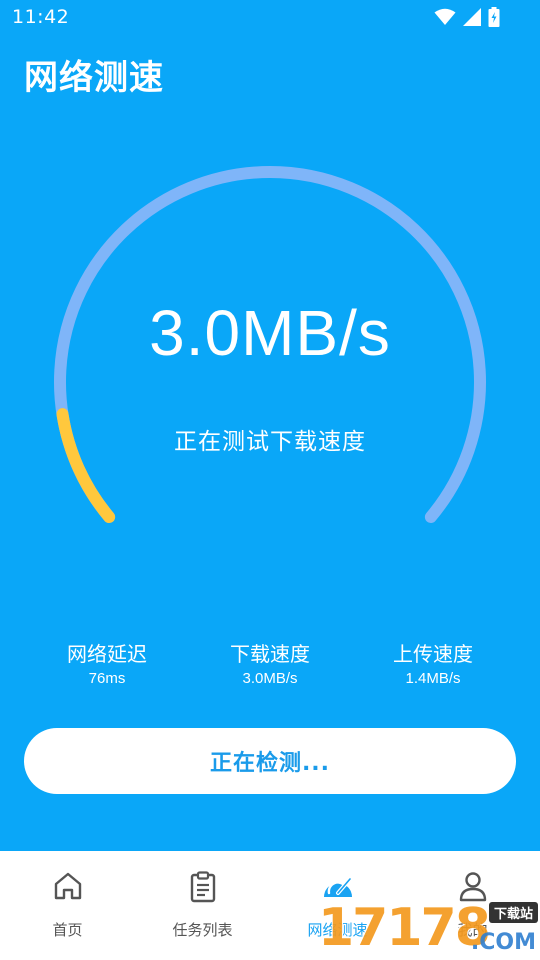  Describe the element at coordinates (270, 678) in the screenshot. I see `stat-download-value: 3.0MB/s` at that location.